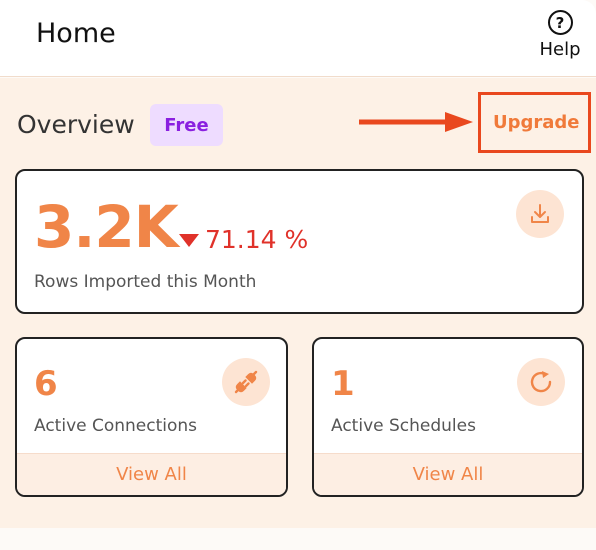  I want to click on overview-title: Overview, so click(76, 124).